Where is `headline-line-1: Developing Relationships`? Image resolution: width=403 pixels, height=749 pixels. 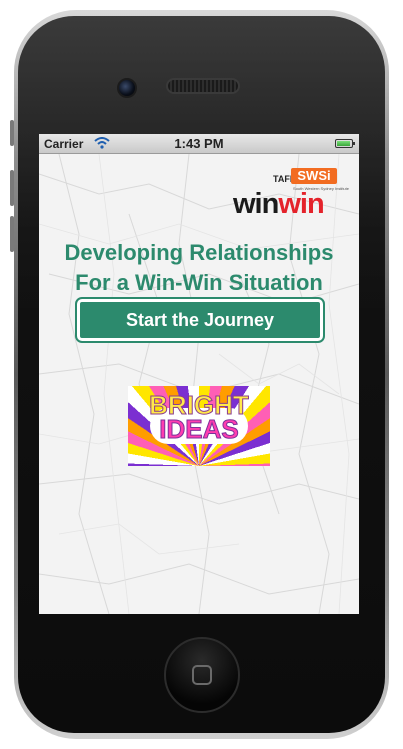 headline-line-1: Developing Relationships is located at coordinates (199, 252).